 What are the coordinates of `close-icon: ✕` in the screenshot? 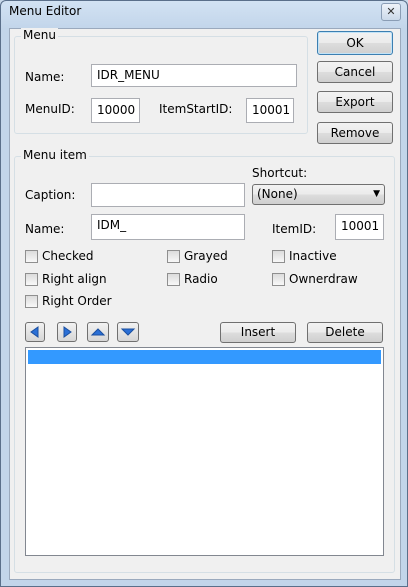 It's located at (391, 11).